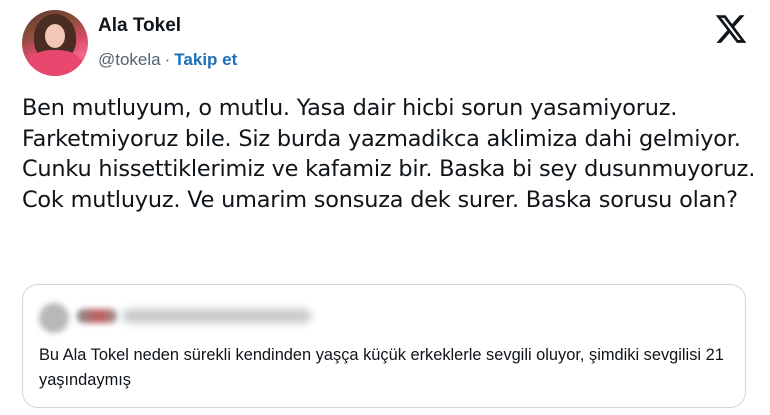  What do you see at coordinates (217, 316) in the screenshot?
I see `quoted-handle-blurred` at bounding box center [217, 316].